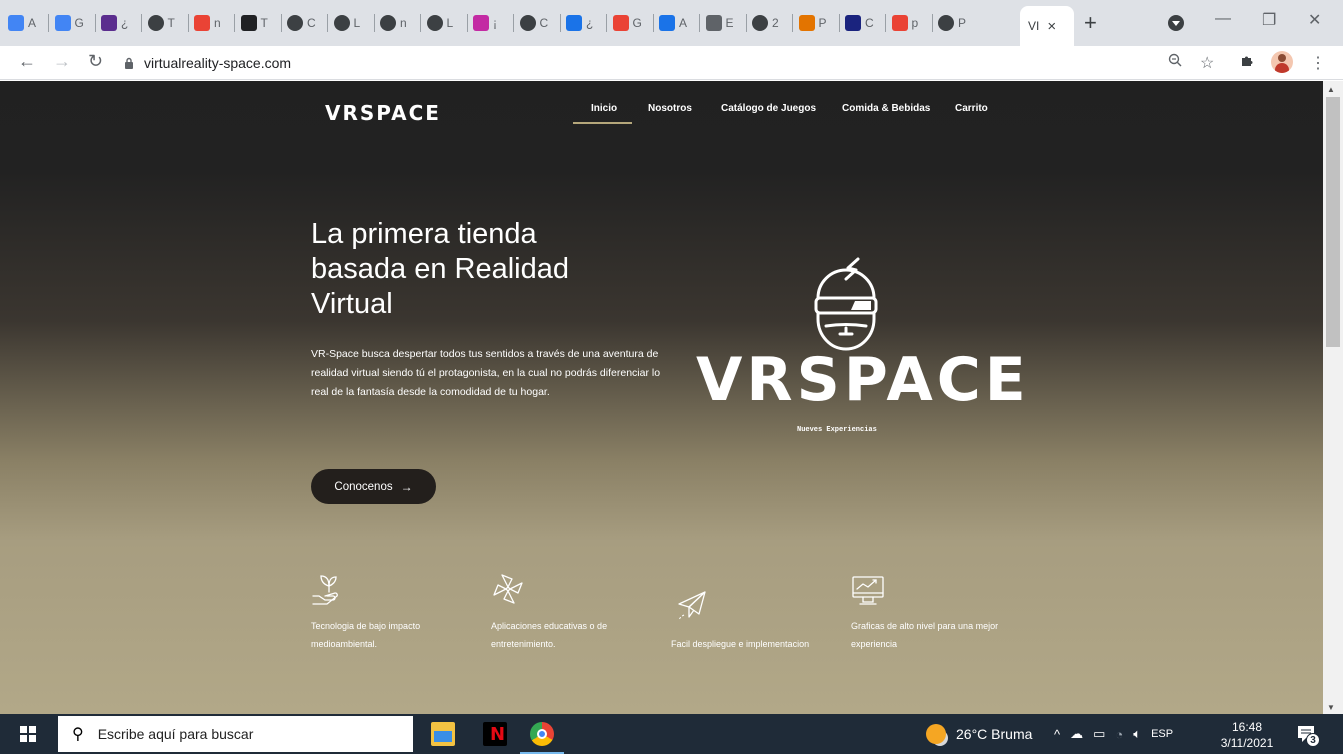  Describe the element at coordinates (729, 23) in the screenshot. I see `tab-title: E` at that location.